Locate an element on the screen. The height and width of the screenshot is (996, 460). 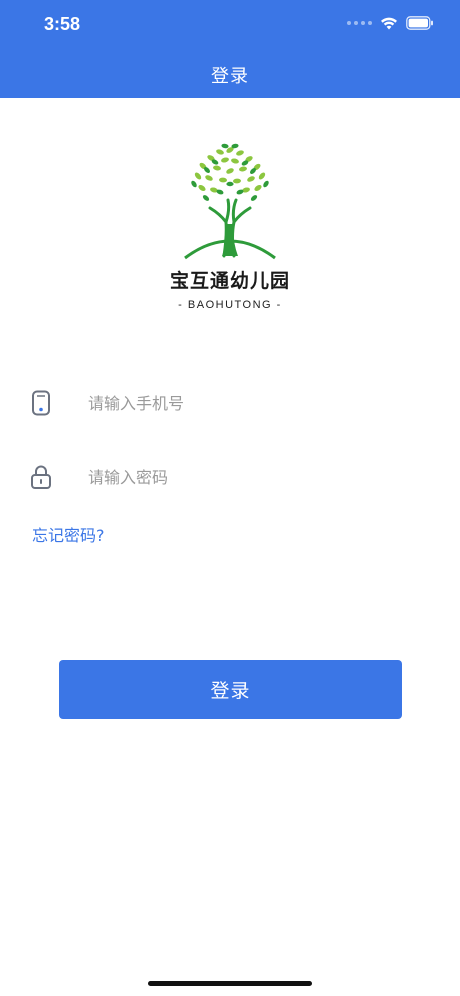
forgot-password-link: 忘记密码? is located at coordinates (68, 534).